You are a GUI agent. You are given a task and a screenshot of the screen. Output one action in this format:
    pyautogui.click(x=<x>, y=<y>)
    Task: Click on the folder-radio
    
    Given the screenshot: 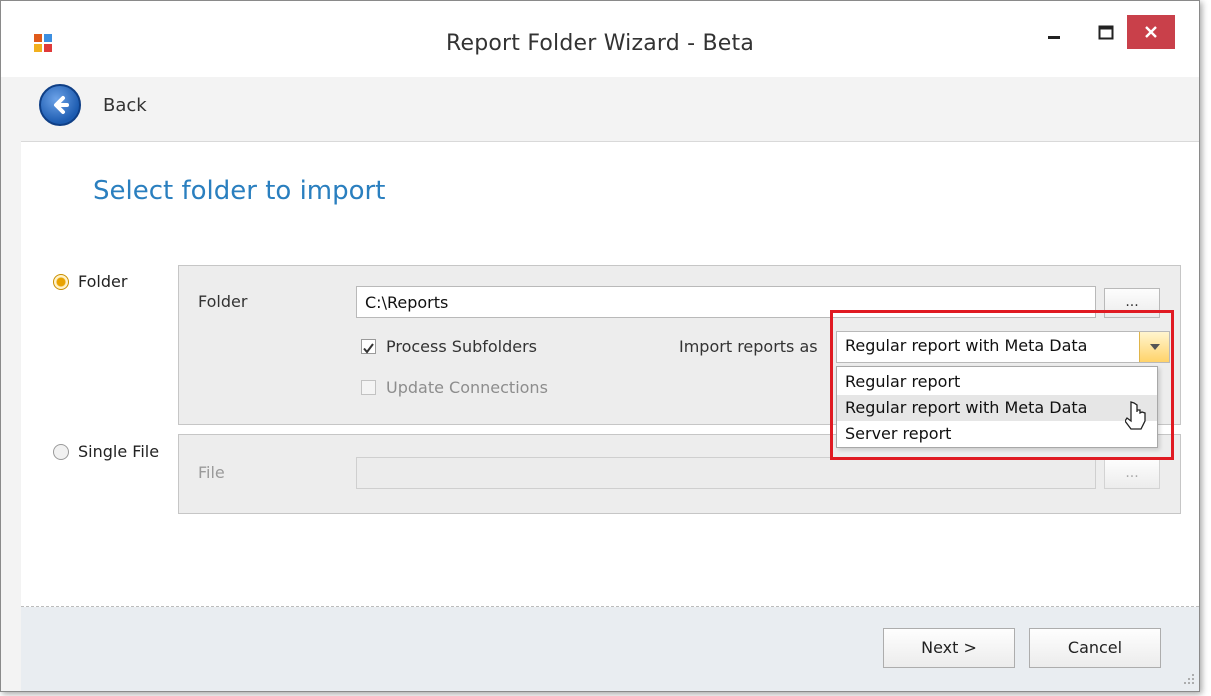 What is the action you would take?
    pyautogui.click(x=61, y=282)
    